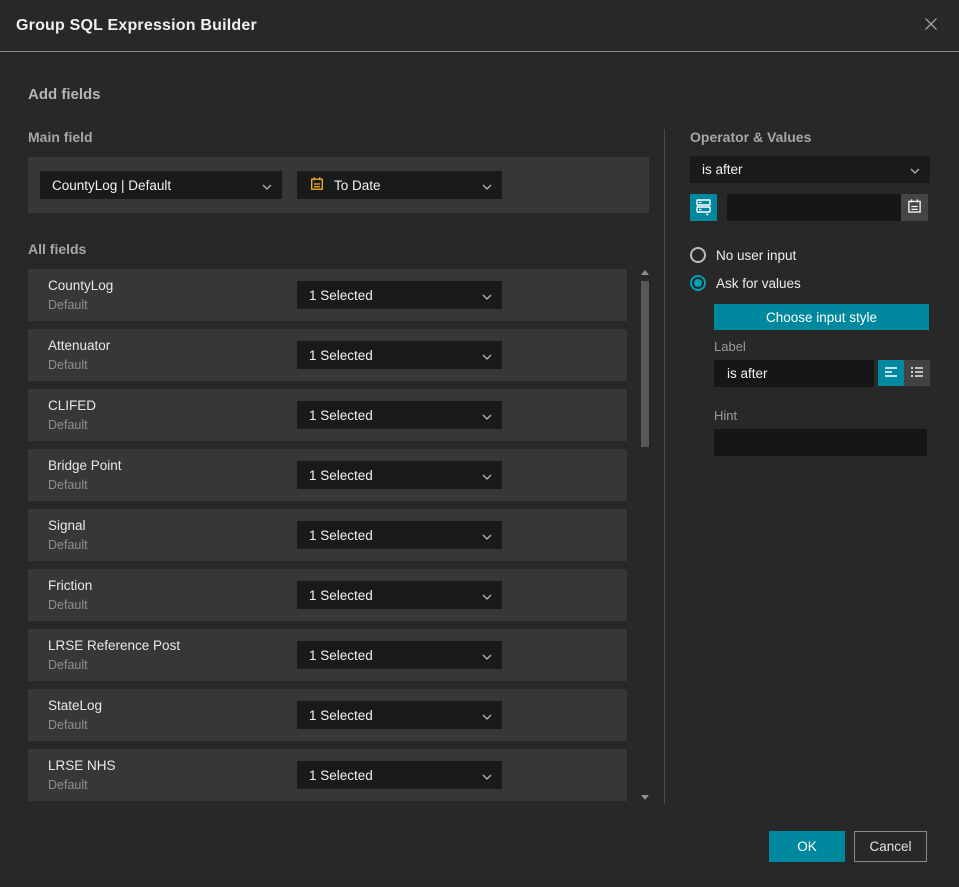 This screenshot has width=959, height=887. Describe the element at coordinates (82, 765) in the screenshot. I see `field-name: LRSE NHS` at that location.